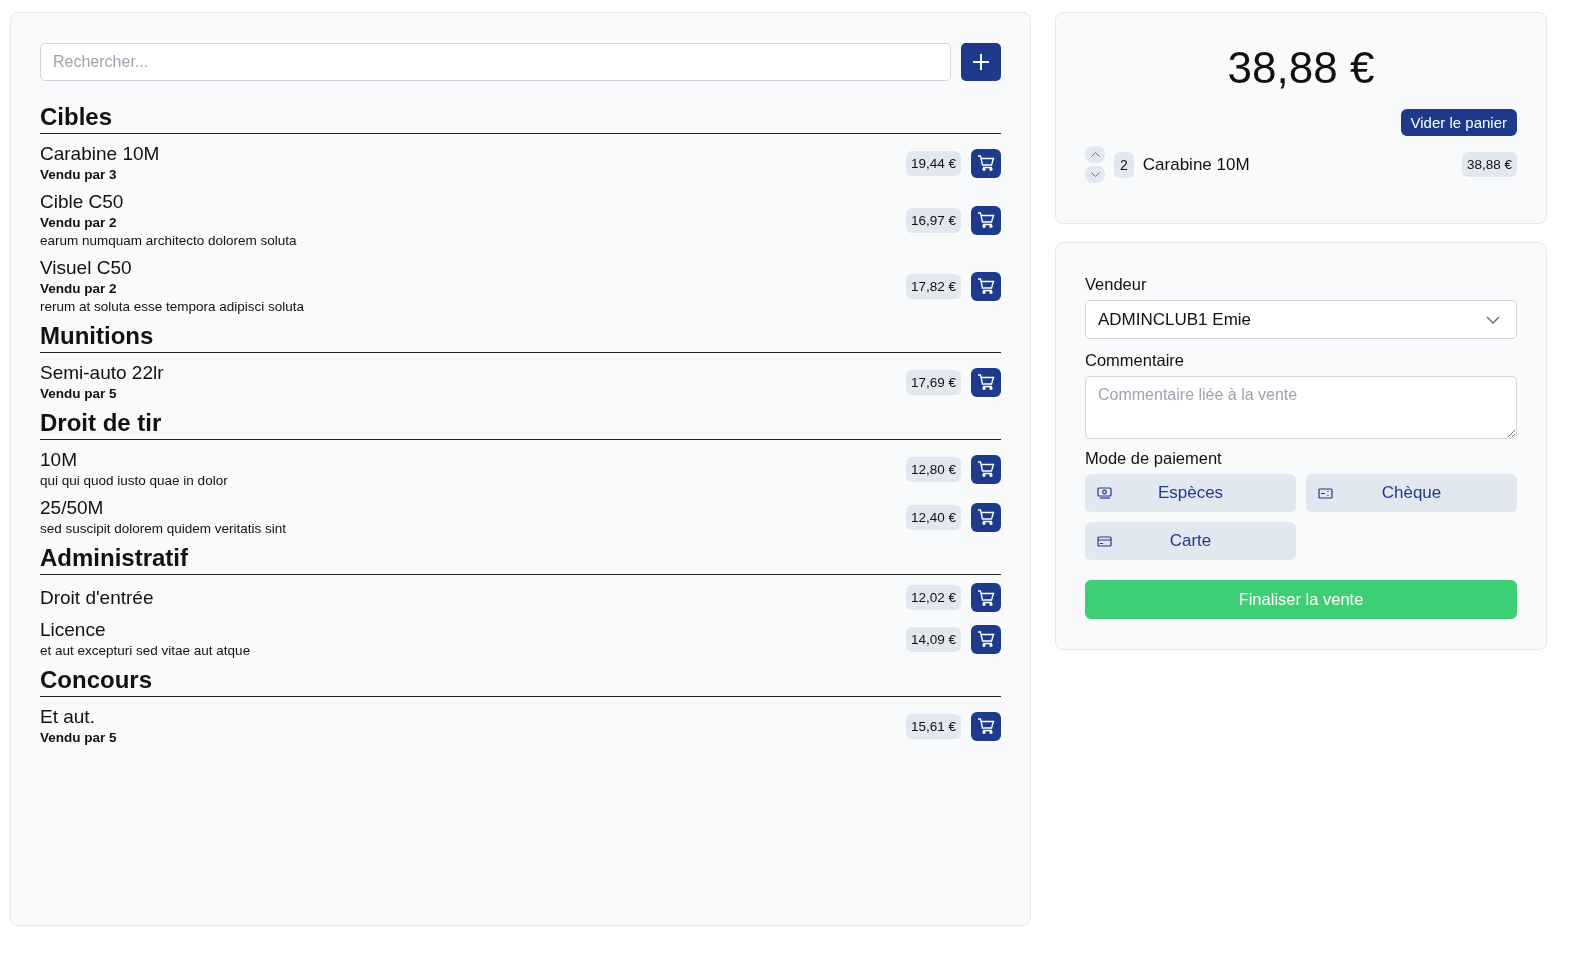  What do you see at coordinates (1325, 493) in the screenshot?
I see `ticket-icon` at bounding box center [1325, 493].